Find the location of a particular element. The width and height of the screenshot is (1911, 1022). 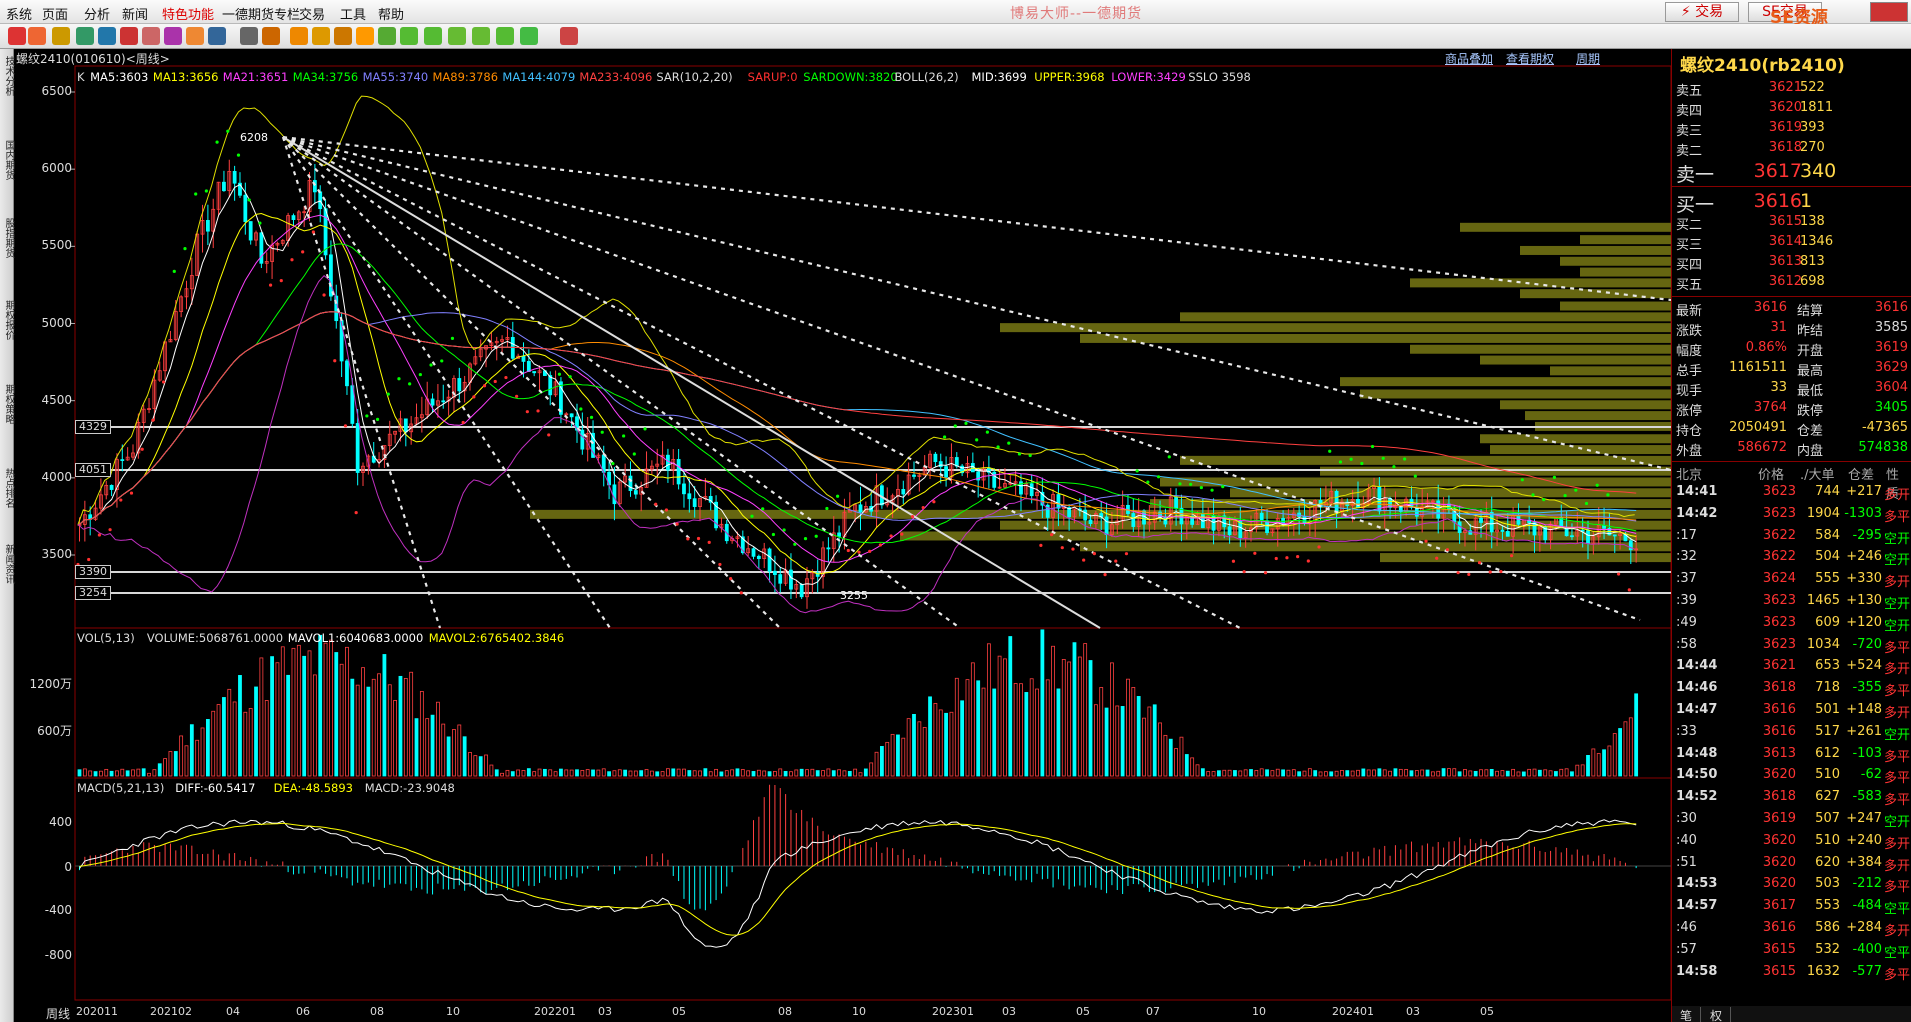

tick-row-20: :46 3616 586 +284 多开 is located at coordinates (1793, 929).